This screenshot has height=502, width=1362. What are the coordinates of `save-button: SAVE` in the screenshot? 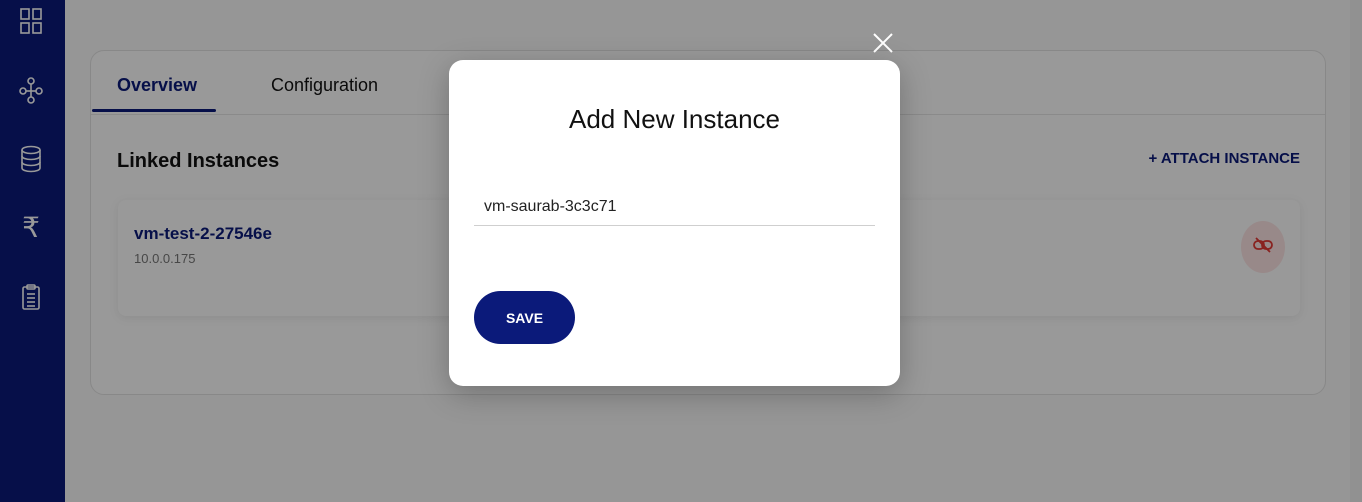 It's located at (524, 317).